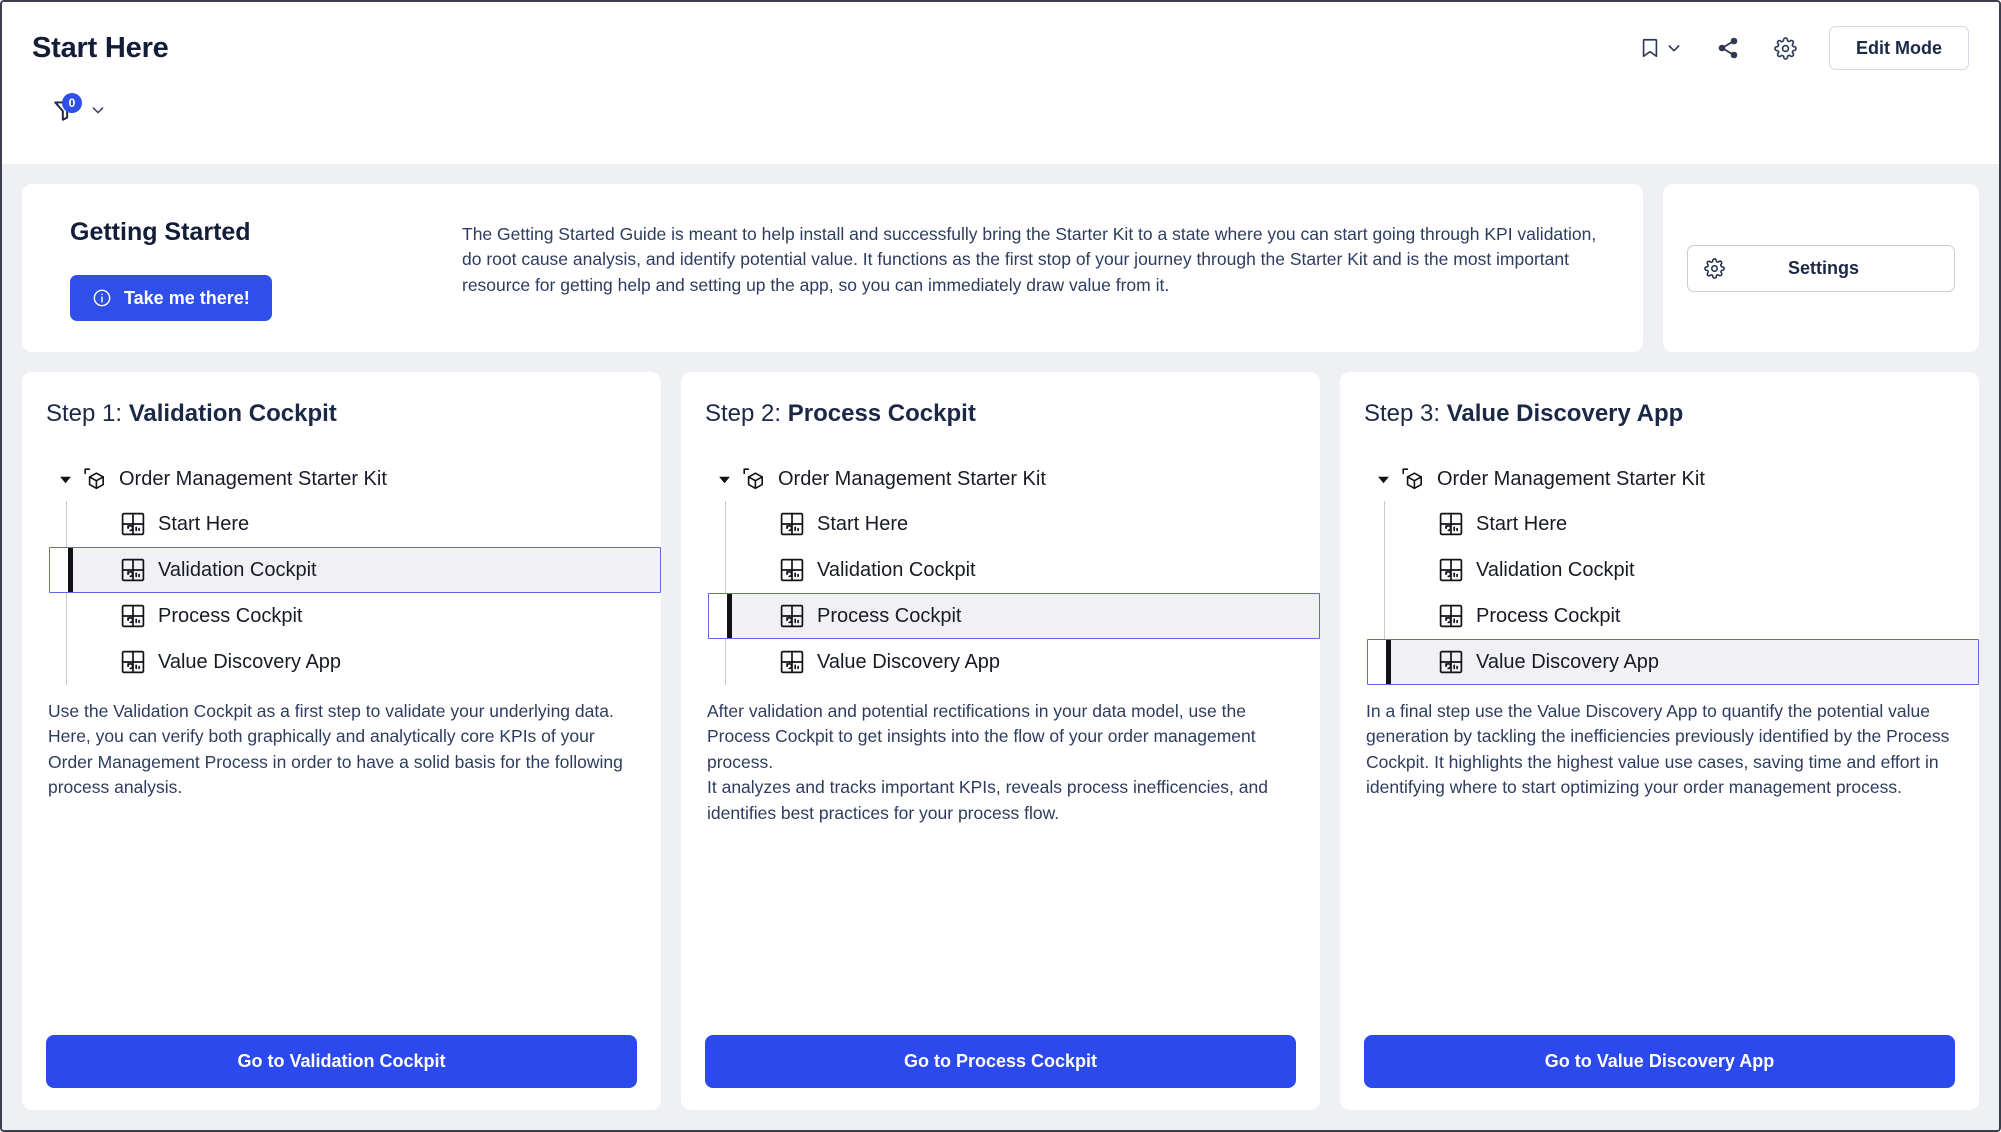 Image resolution: width=2001 pixels, height=1132 pixels. I want to click on tree-item-selected: Validation Cockpit, so click(355, 570).